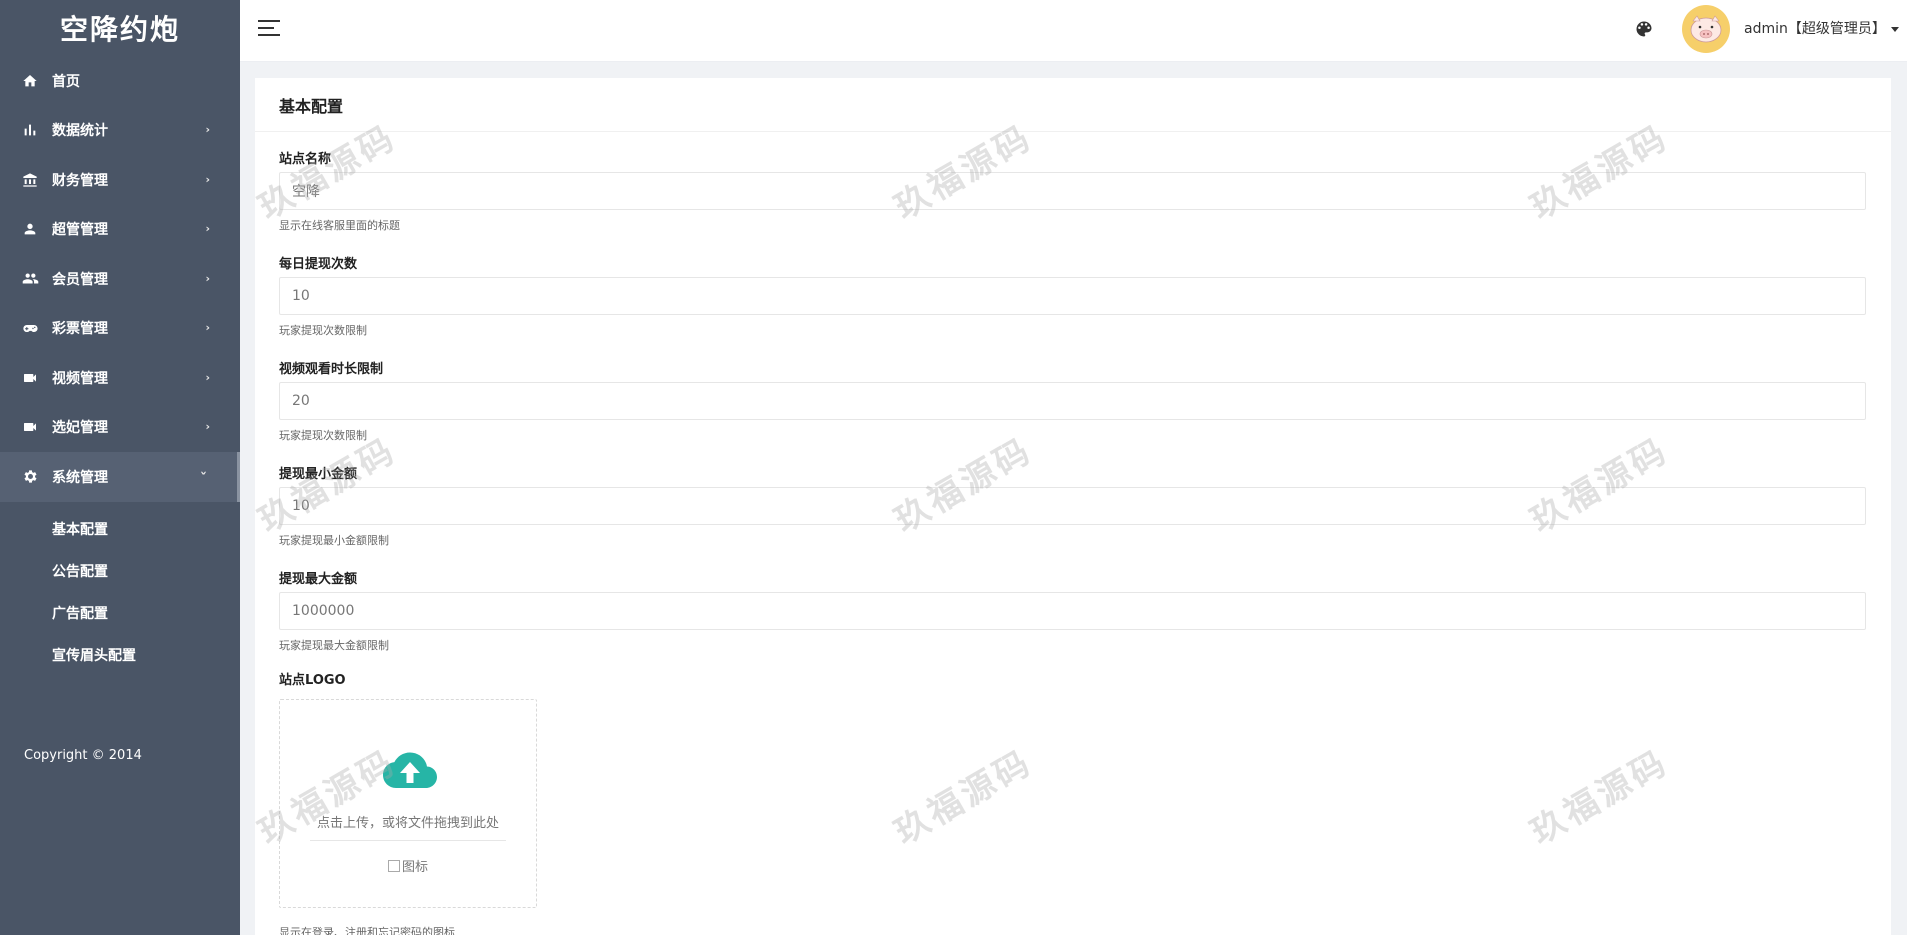 Image resolution: width=1907 pixels, height=935 pixels. I want to click on logo-label: 站点LOGO, so click(312, 680).